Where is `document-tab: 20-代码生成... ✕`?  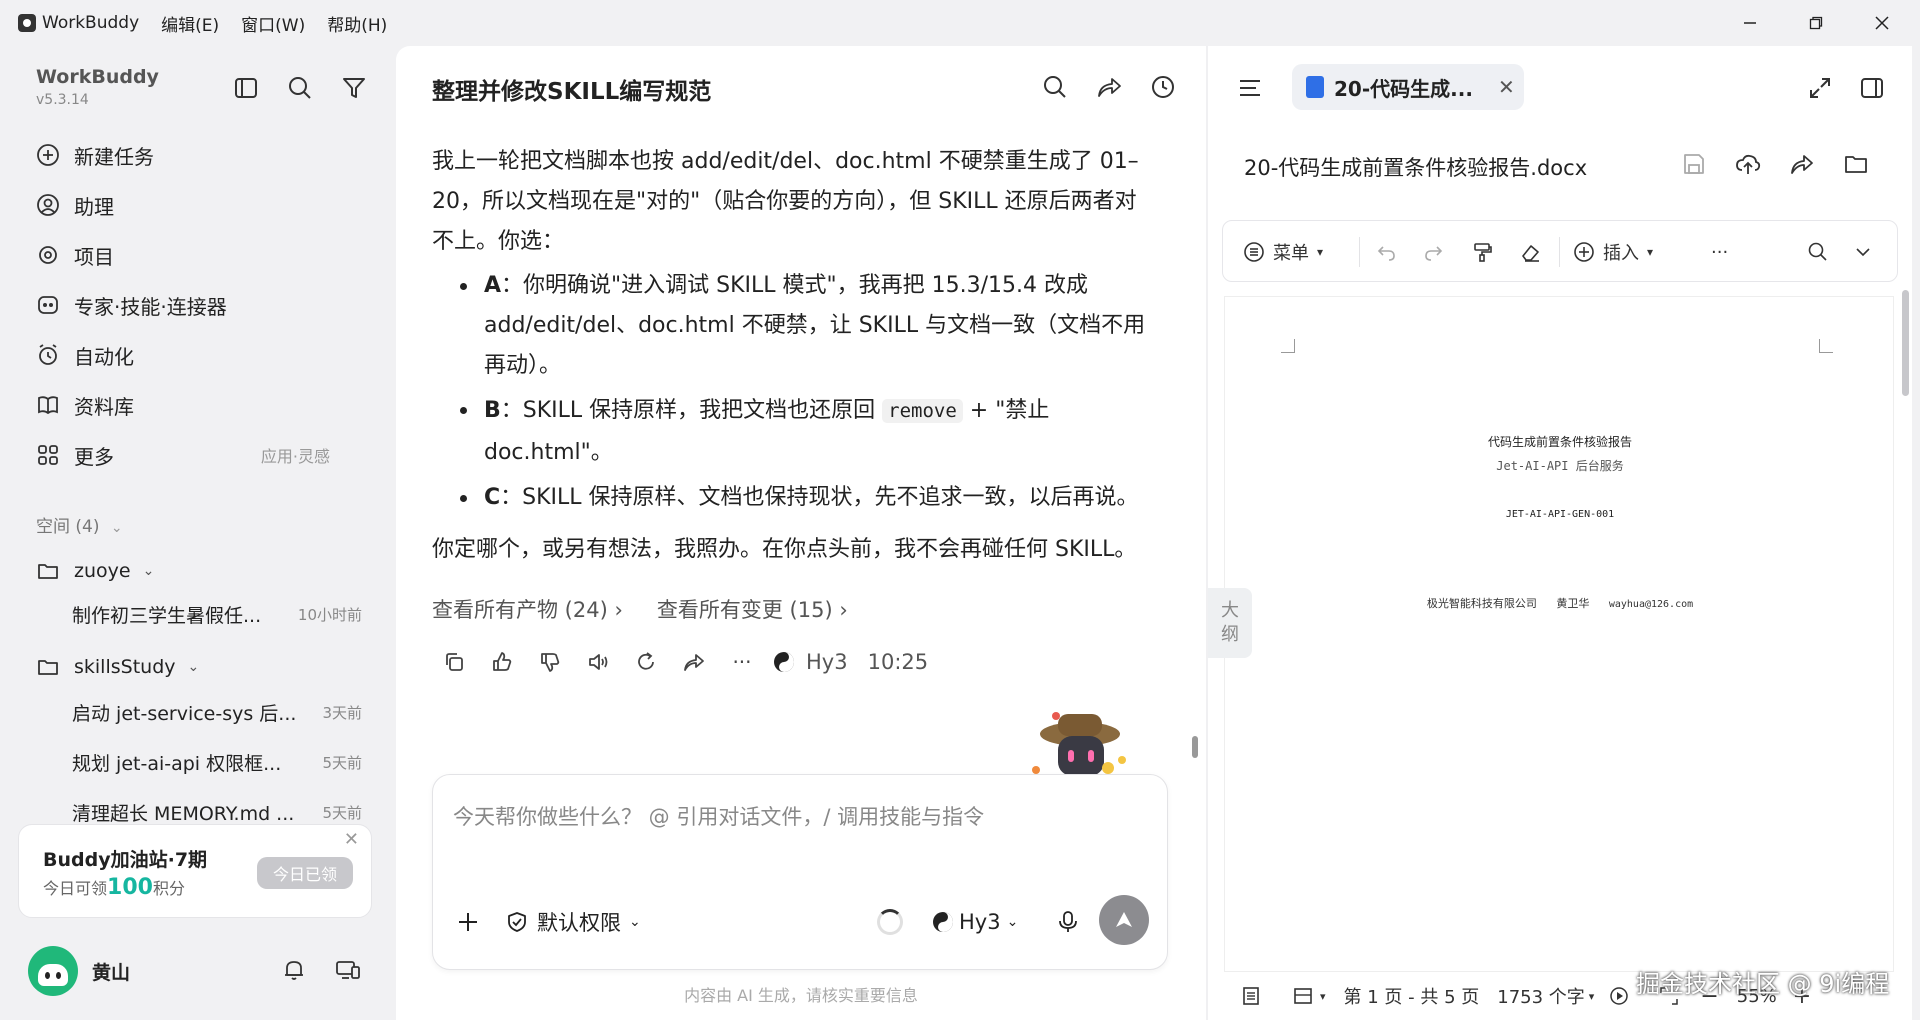 document-tab: 20-代码生成... ✕ is located at coordinates (1408, 87).